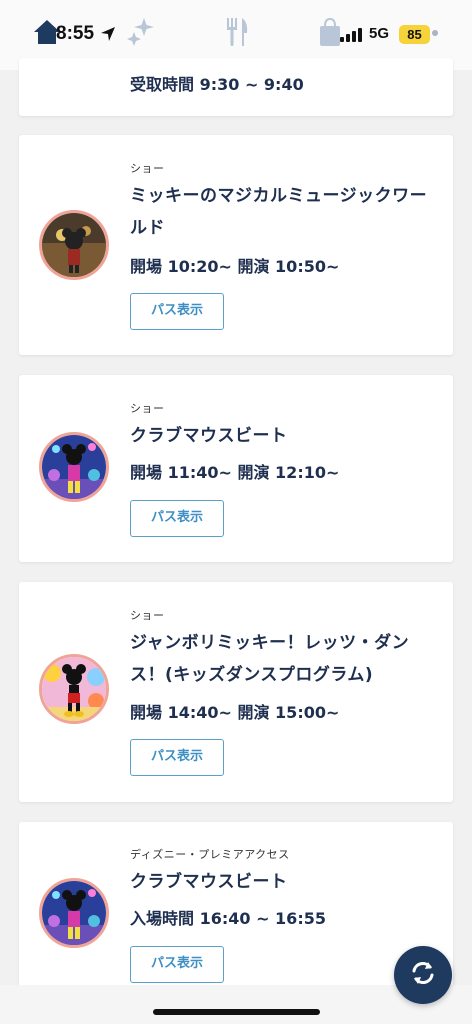 This screenshot has height=1024, width=472. I want to click on card-time: 開場 11:40~ 開演 12:10~, so click(235, 472).